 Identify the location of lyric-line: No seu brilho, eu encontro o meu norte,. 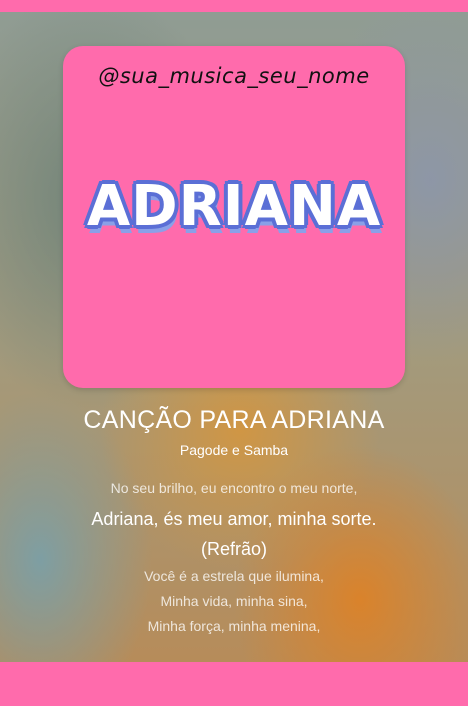
(234, 488).